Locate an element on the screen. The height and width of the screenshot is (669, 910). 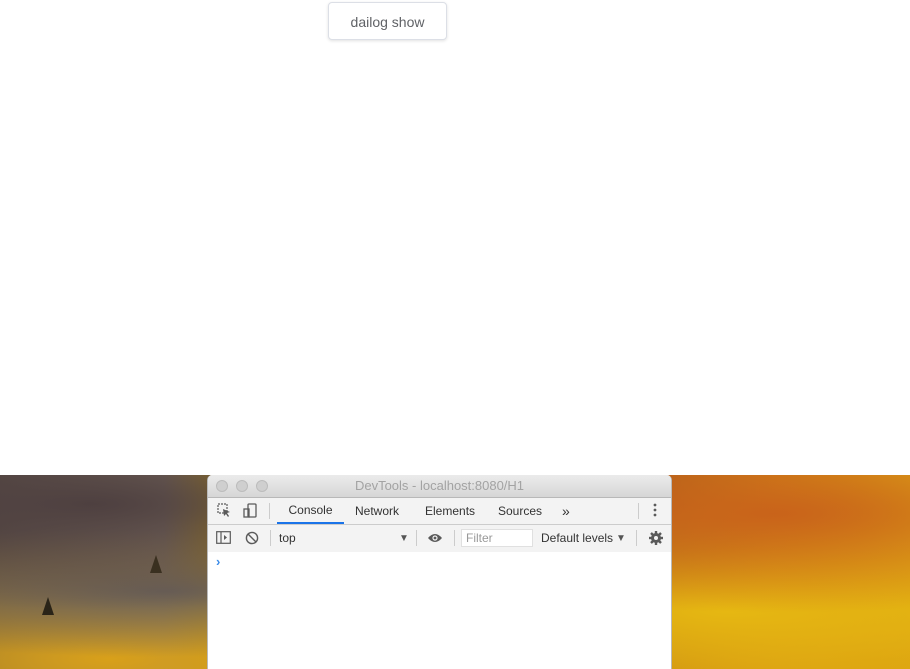
devtools-tabbar: Console Network Elements Sources » is located at coordinates (439, 511).